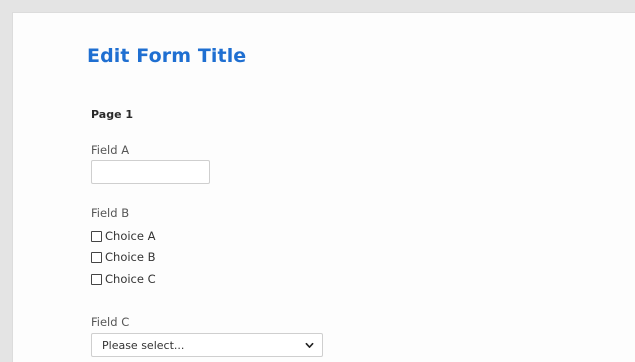 This screenshot has width=635, height=362. I want to click on choice-c-label: Choice C, so click(130, 279).